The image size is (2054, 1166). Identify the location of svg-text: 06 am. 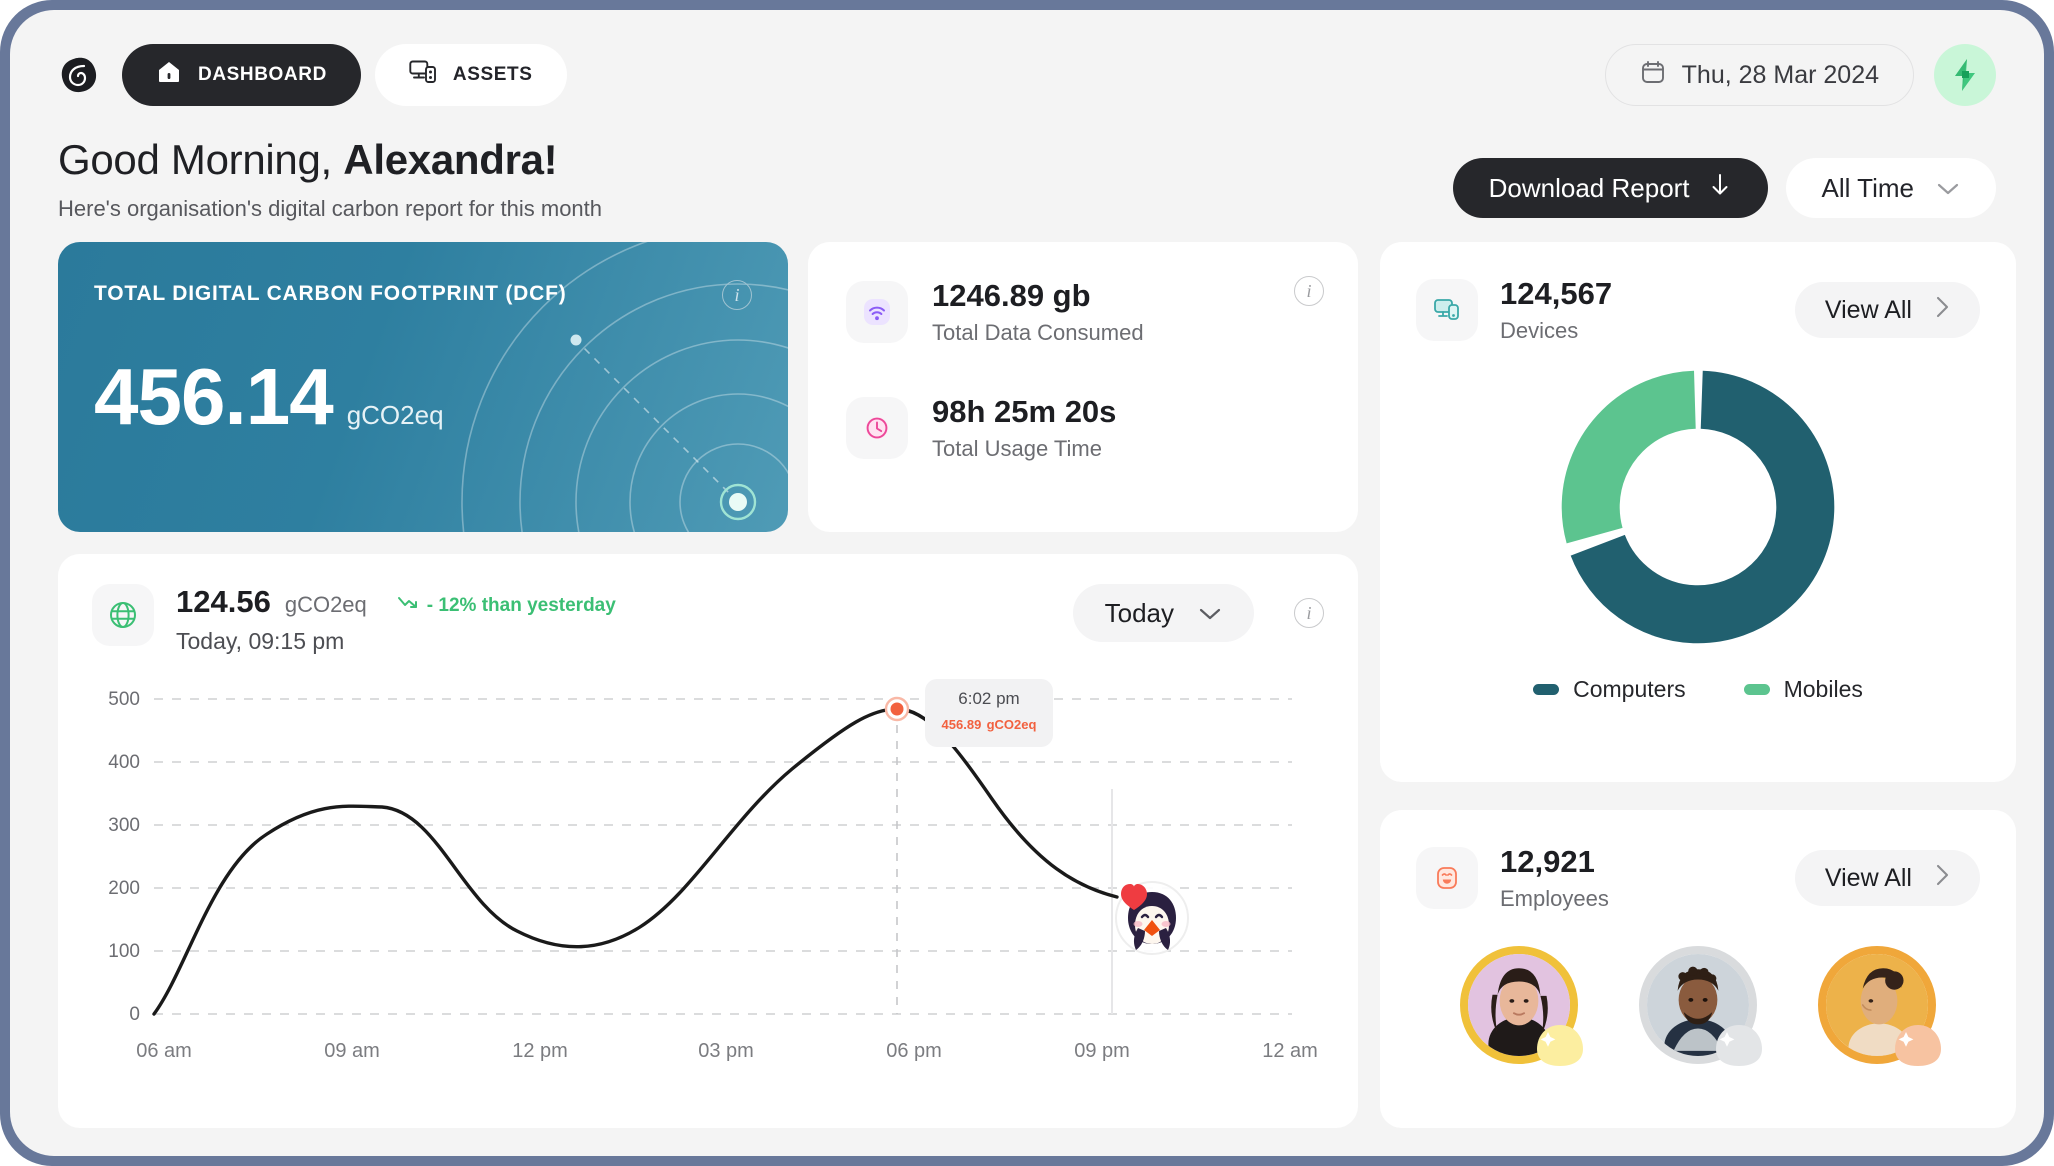
(164, 1051).